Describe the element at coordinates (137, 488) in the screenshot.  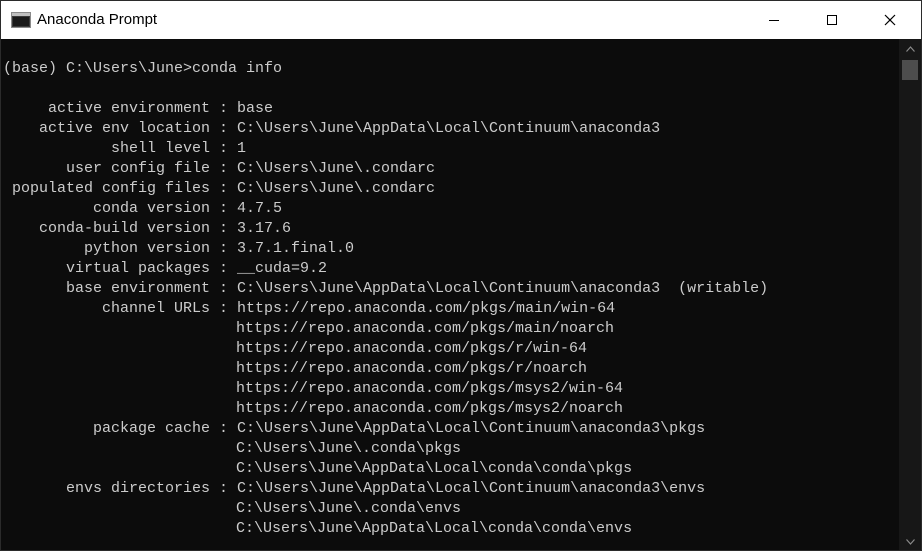
I see `info-key: envs directories` at that location.